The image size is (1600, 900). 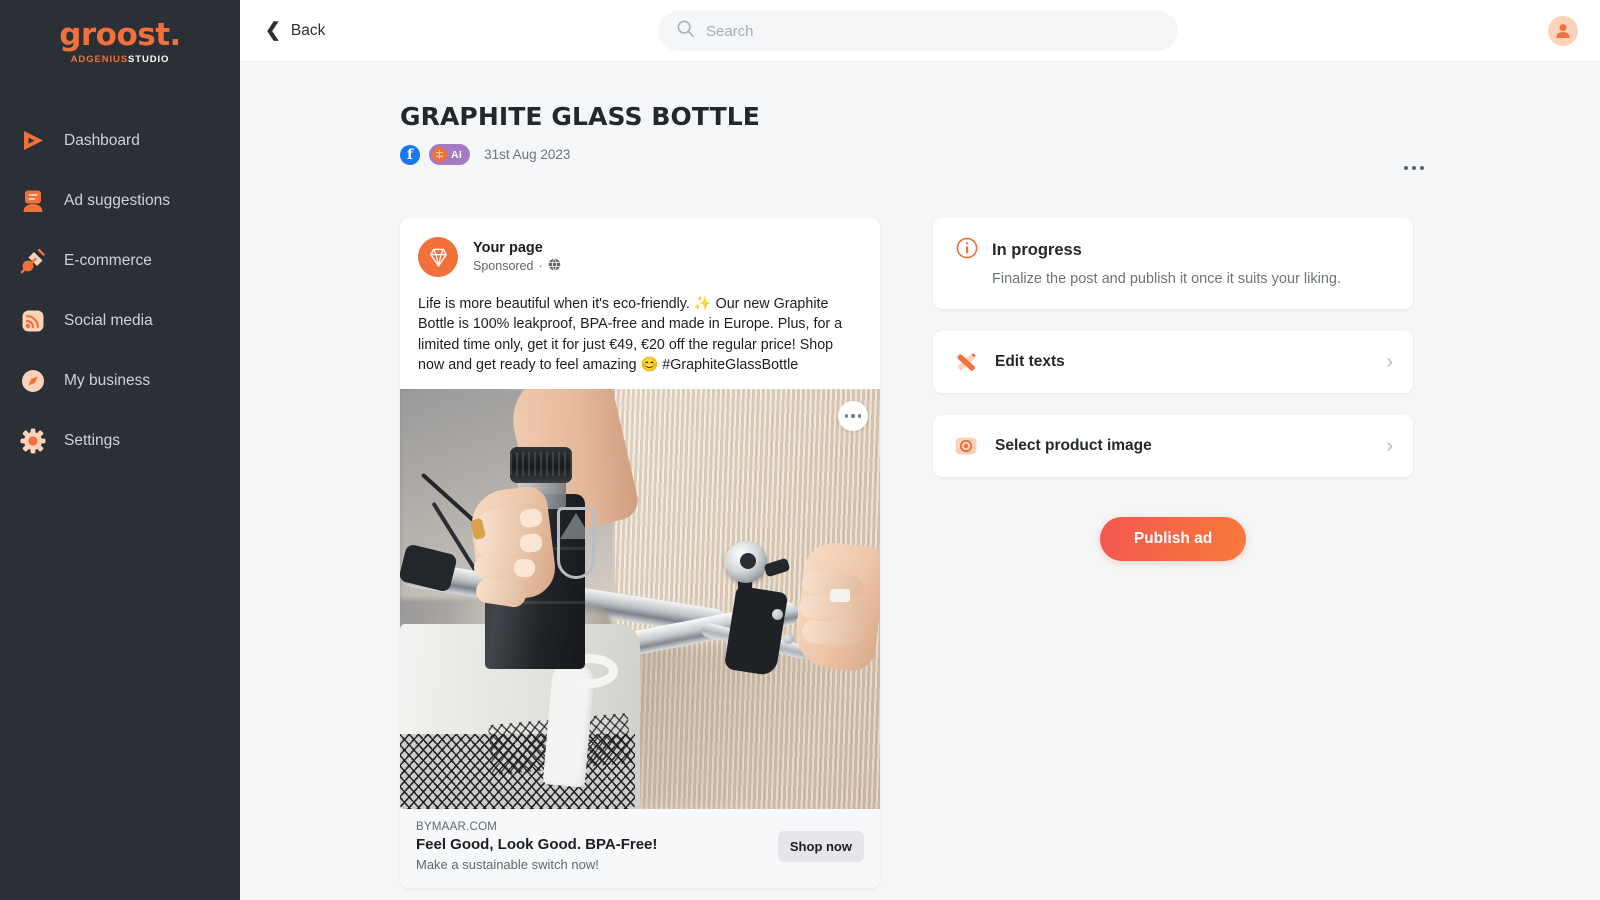 I want to click on brain-icon, so click(x=439, y=154).